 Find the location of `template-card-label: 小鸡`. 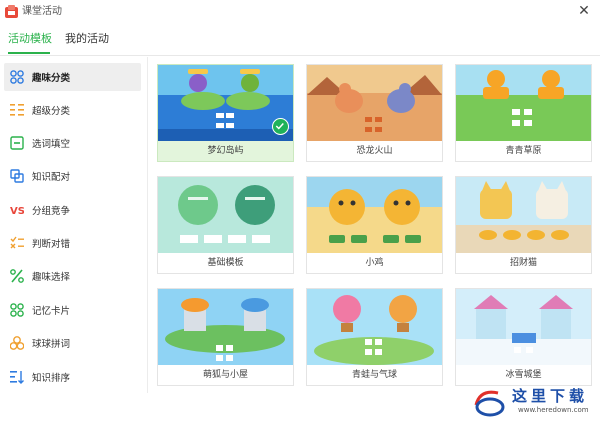

template-card-label: 小鸡 is located at coordinates (374, 263).